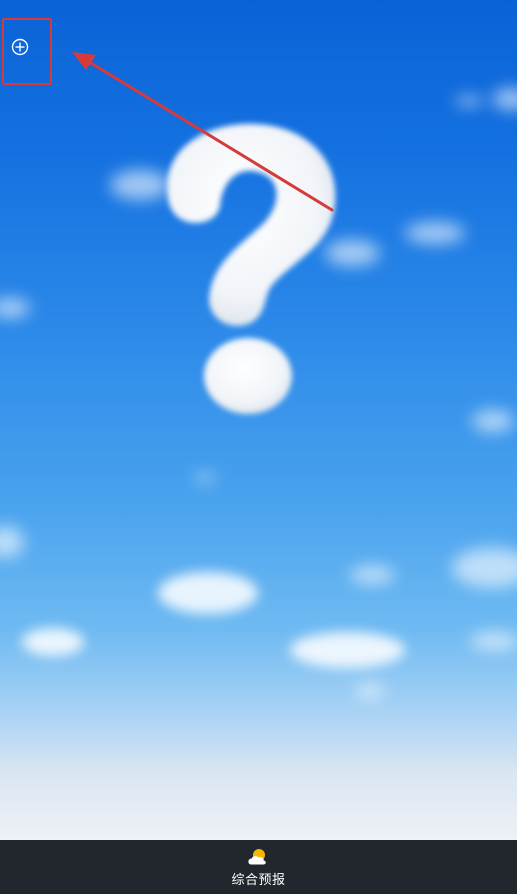  I want to click on annotation-arrow, so click(203, 132).